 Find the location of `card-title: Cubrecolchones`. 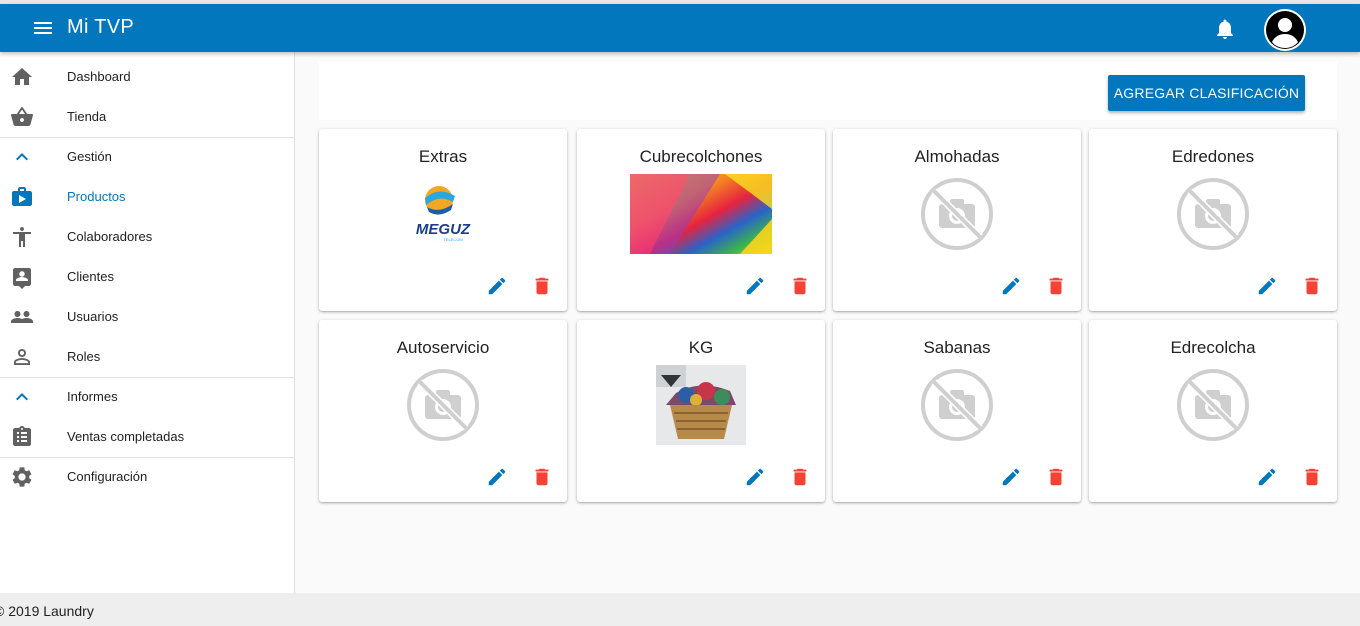

card-title: Cubrecolchones is located at coordinates (701, 156).